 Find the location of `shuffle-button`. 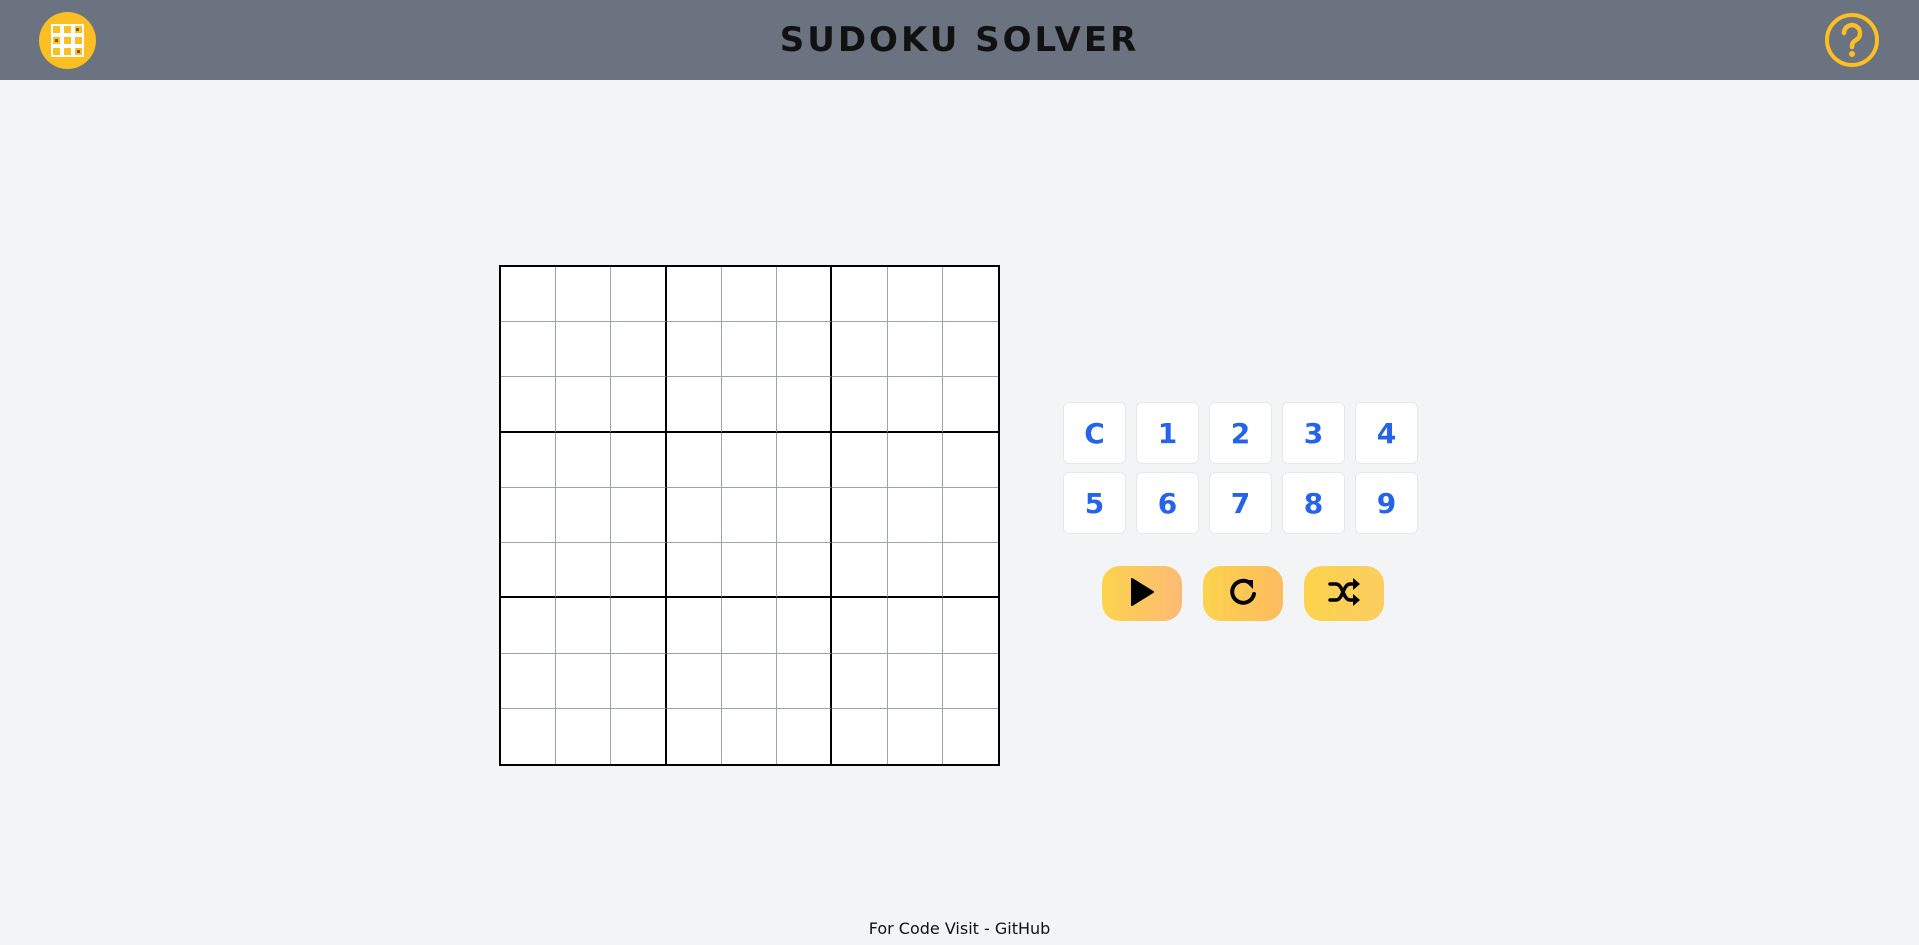

shuffle-button is located at coordinates (1344, 593).